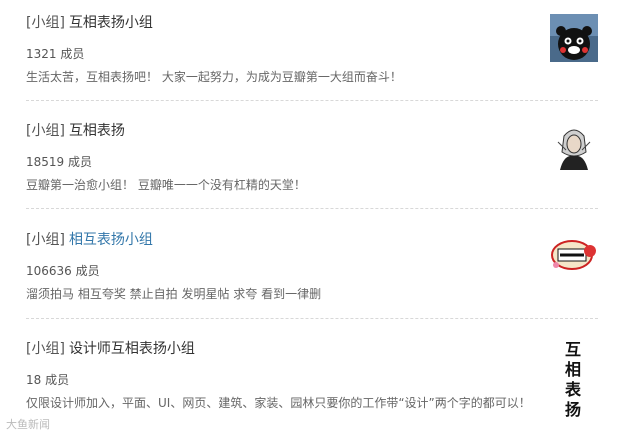 This screenshot has height=440, width=618. I want to click on group-title-line: [小组] 互相表扬, so click(75, 131).